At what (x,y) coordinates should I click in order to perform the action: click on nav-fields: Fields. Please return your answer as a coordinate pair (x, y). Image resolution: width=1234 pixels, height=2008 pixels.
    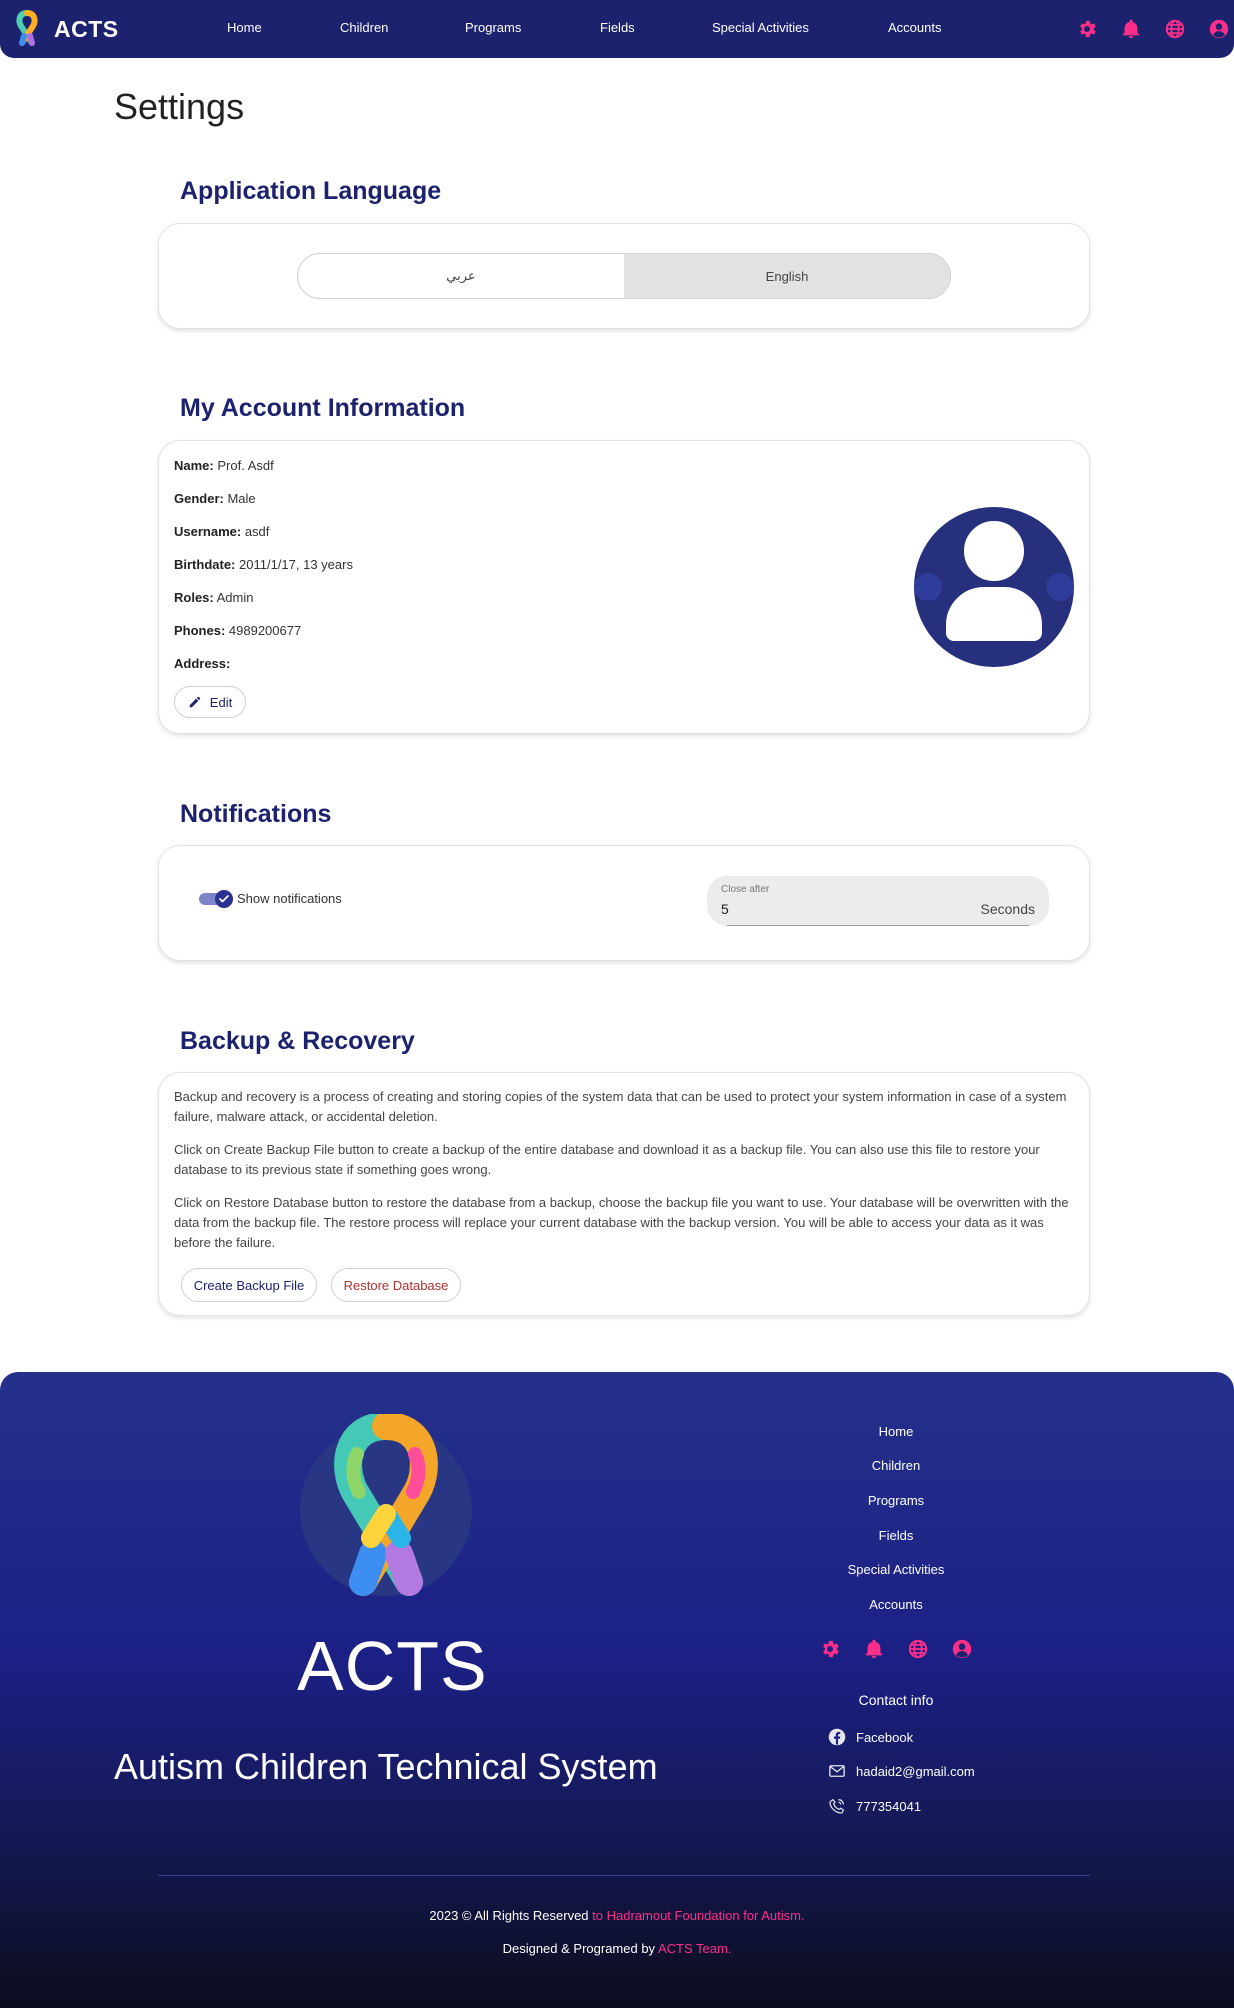
    Looking at the image, I should click on (617, 27).